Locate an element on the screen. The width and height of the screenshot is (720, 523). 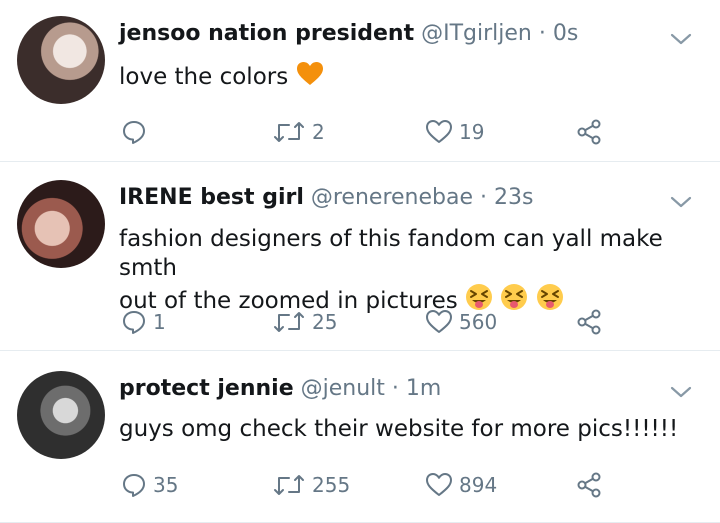
user-handle: @ITgirljen is located at coordinates (476, 33).